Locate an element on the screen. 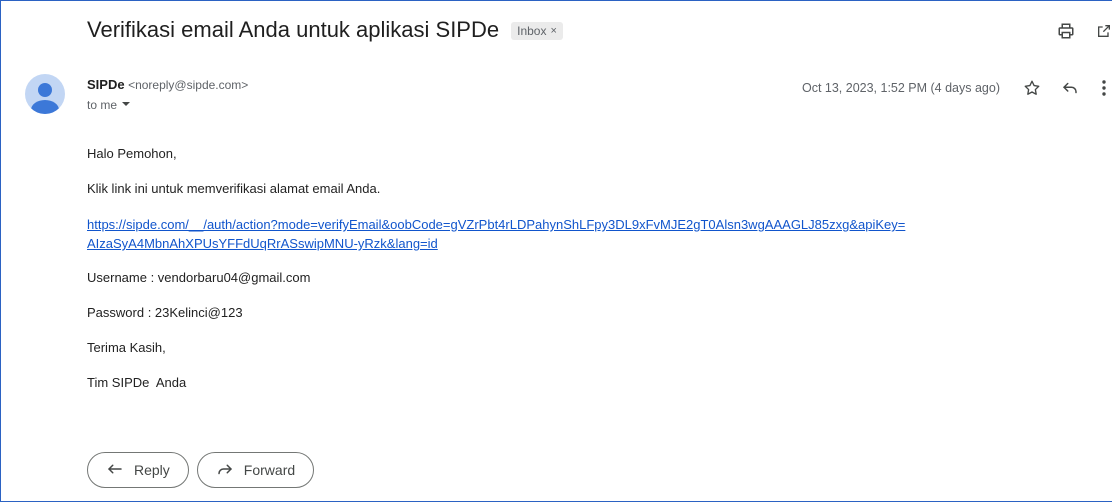 The height and width of the screenshot is (502, 1112). body-greeting: Halo Pemohon, is located at coordinates (132, 153).